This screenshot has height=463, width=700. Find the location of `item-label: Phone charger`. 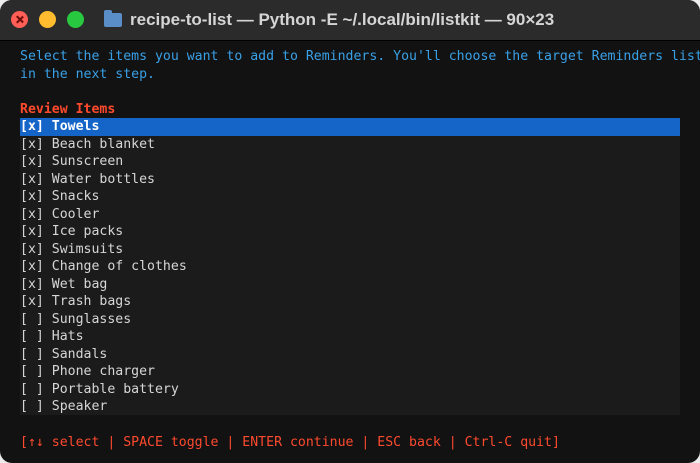

item-label: Phone charger is located at coordinates (103, 371).